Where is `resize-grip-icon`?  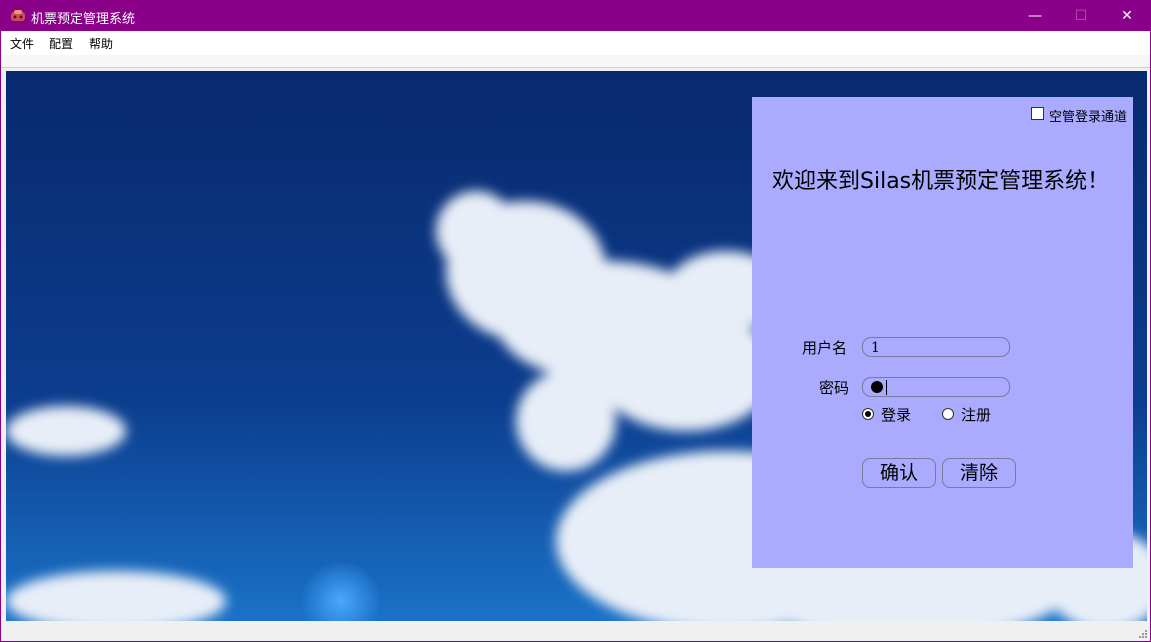 resize-grip-icon is located at coordinates (1142, 633).